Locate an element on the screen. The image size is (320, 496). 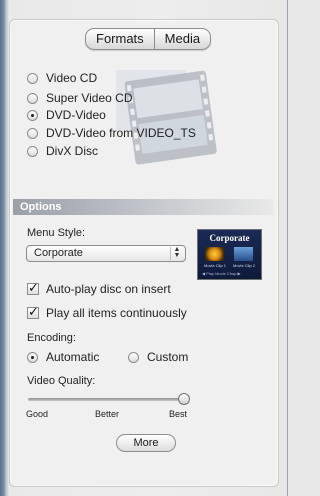
preview-nav-bar: ◀ Play Movie Chap ▶ is located at coordinates (221, 273).